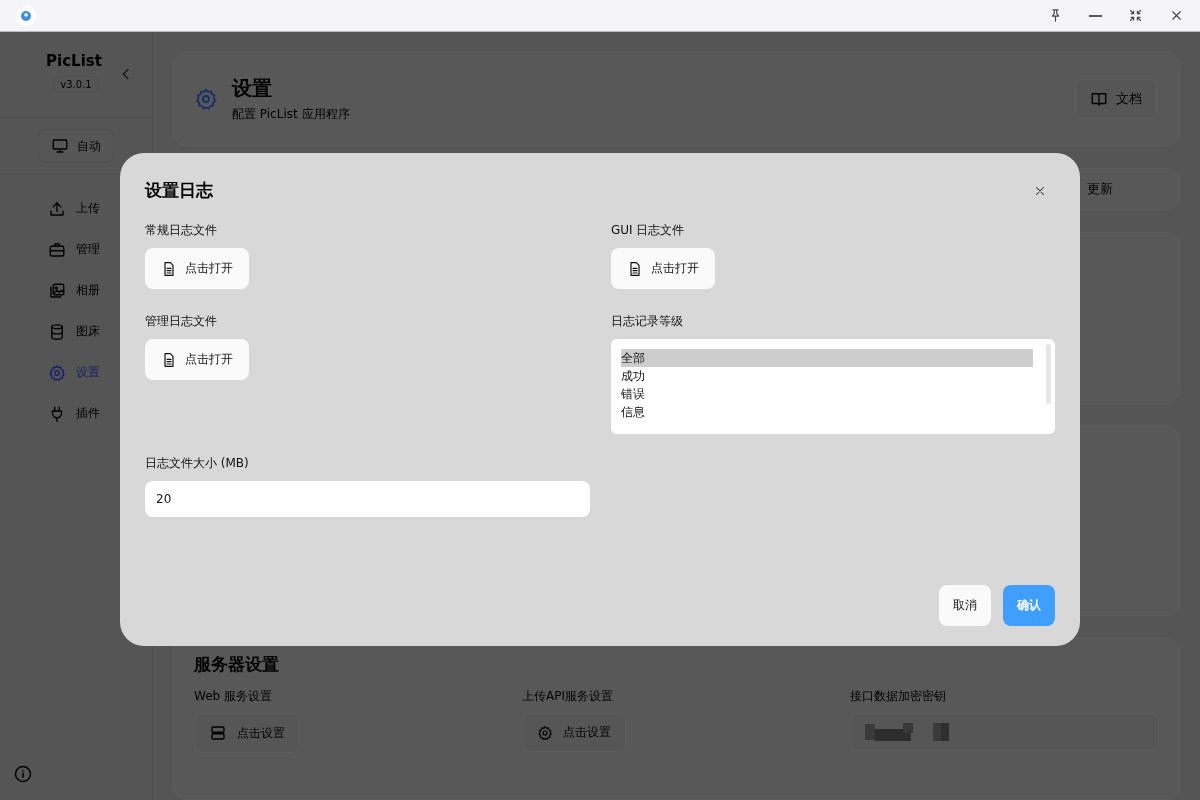 This screenshot has width=1200, height=800. I want to click on app-name: PicList, so click(74, 61).